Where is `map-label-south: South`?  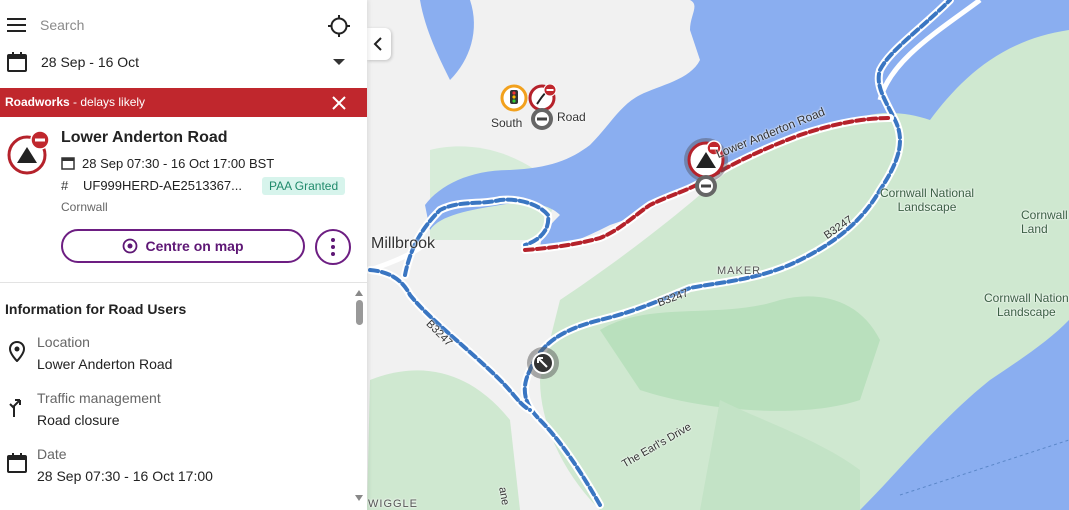
map-label-south: South is located at coordinates (507, 123).